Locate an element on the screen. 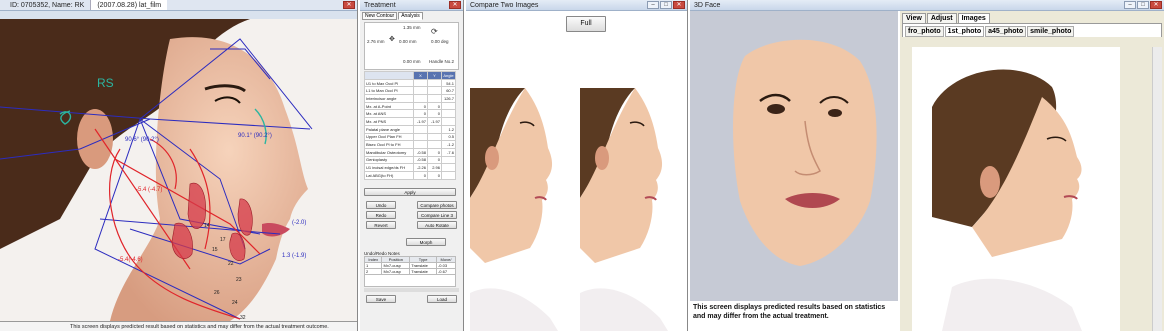  apply-button: Apply is located at coordinates (410, 191).